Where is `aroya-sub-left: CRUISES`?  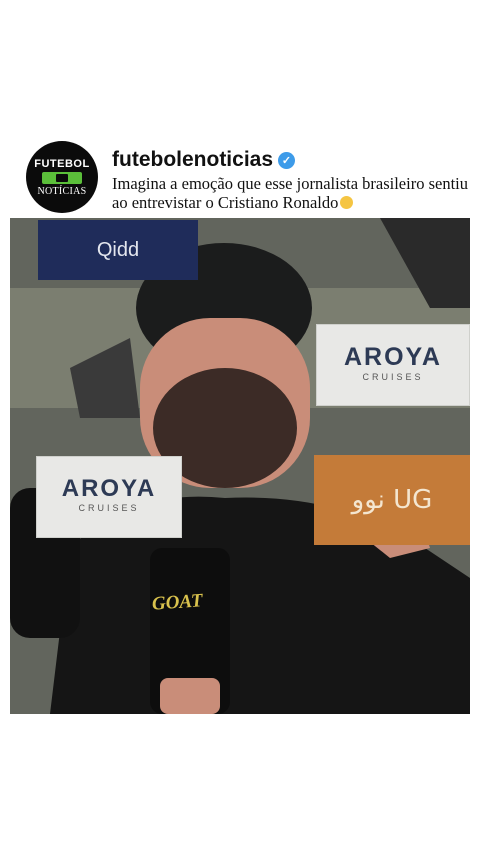
aroya-sub-left: CRUISES is located at coordinates (109, 508).